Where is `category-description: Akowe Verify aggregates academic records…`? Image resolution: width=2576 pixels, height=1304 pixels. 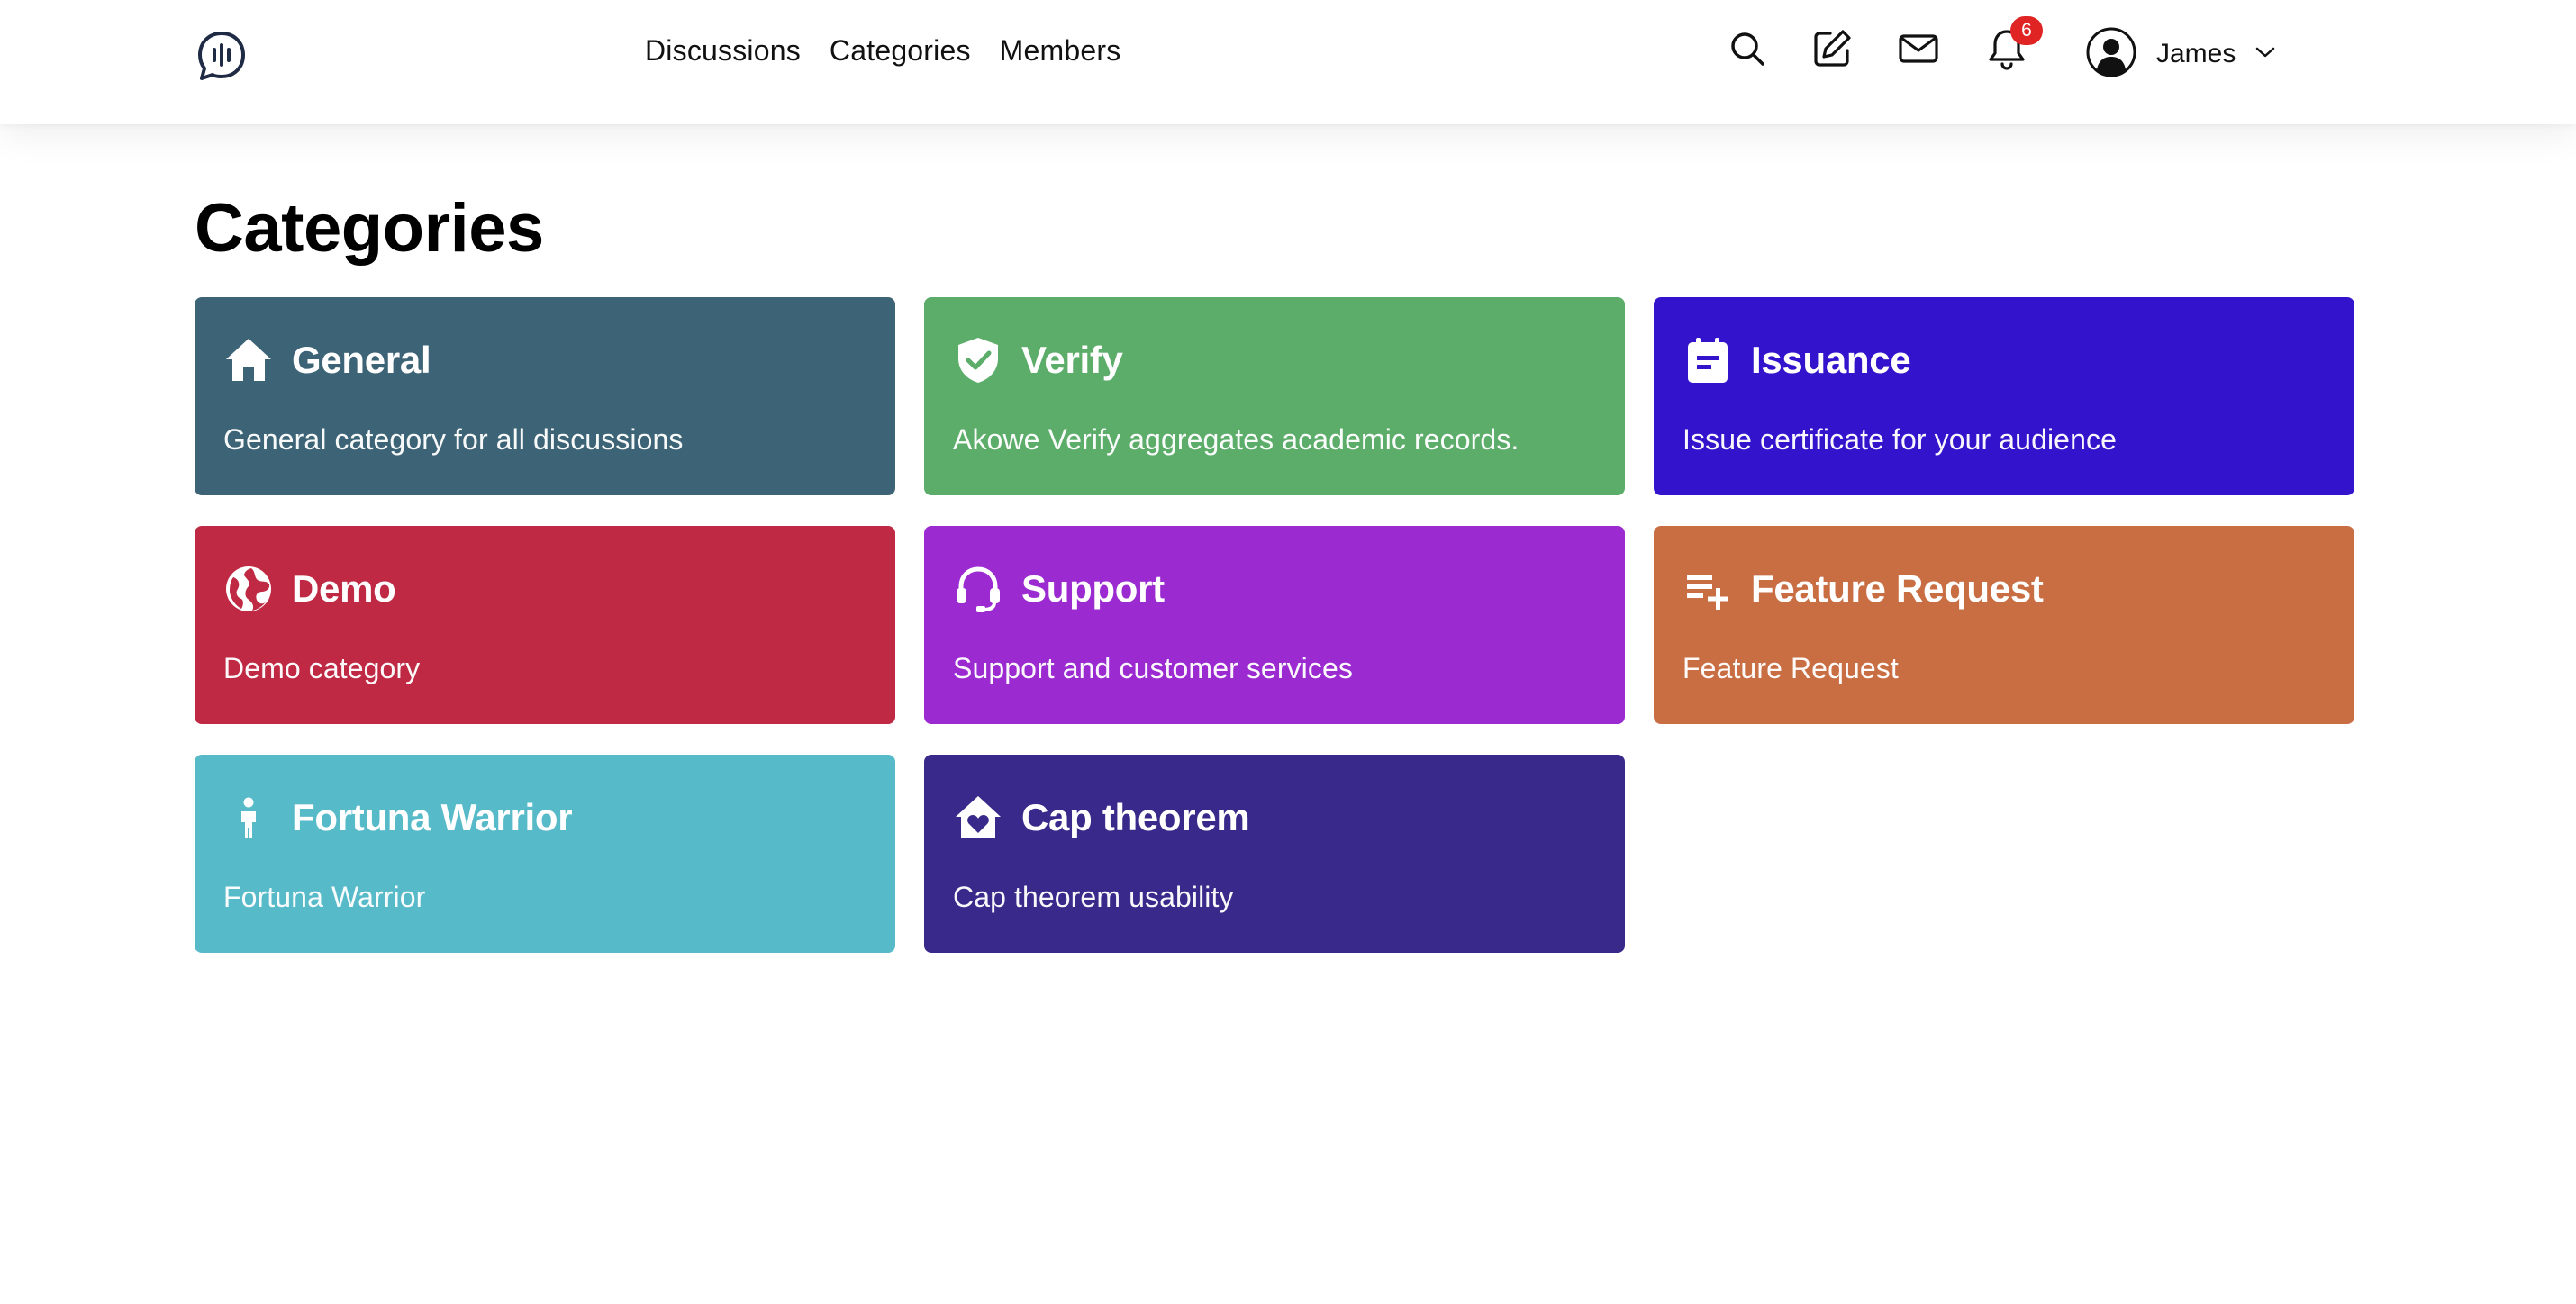 category-description: Akowe Verify aggregates academic records… is located at coordinates (1236, 439).